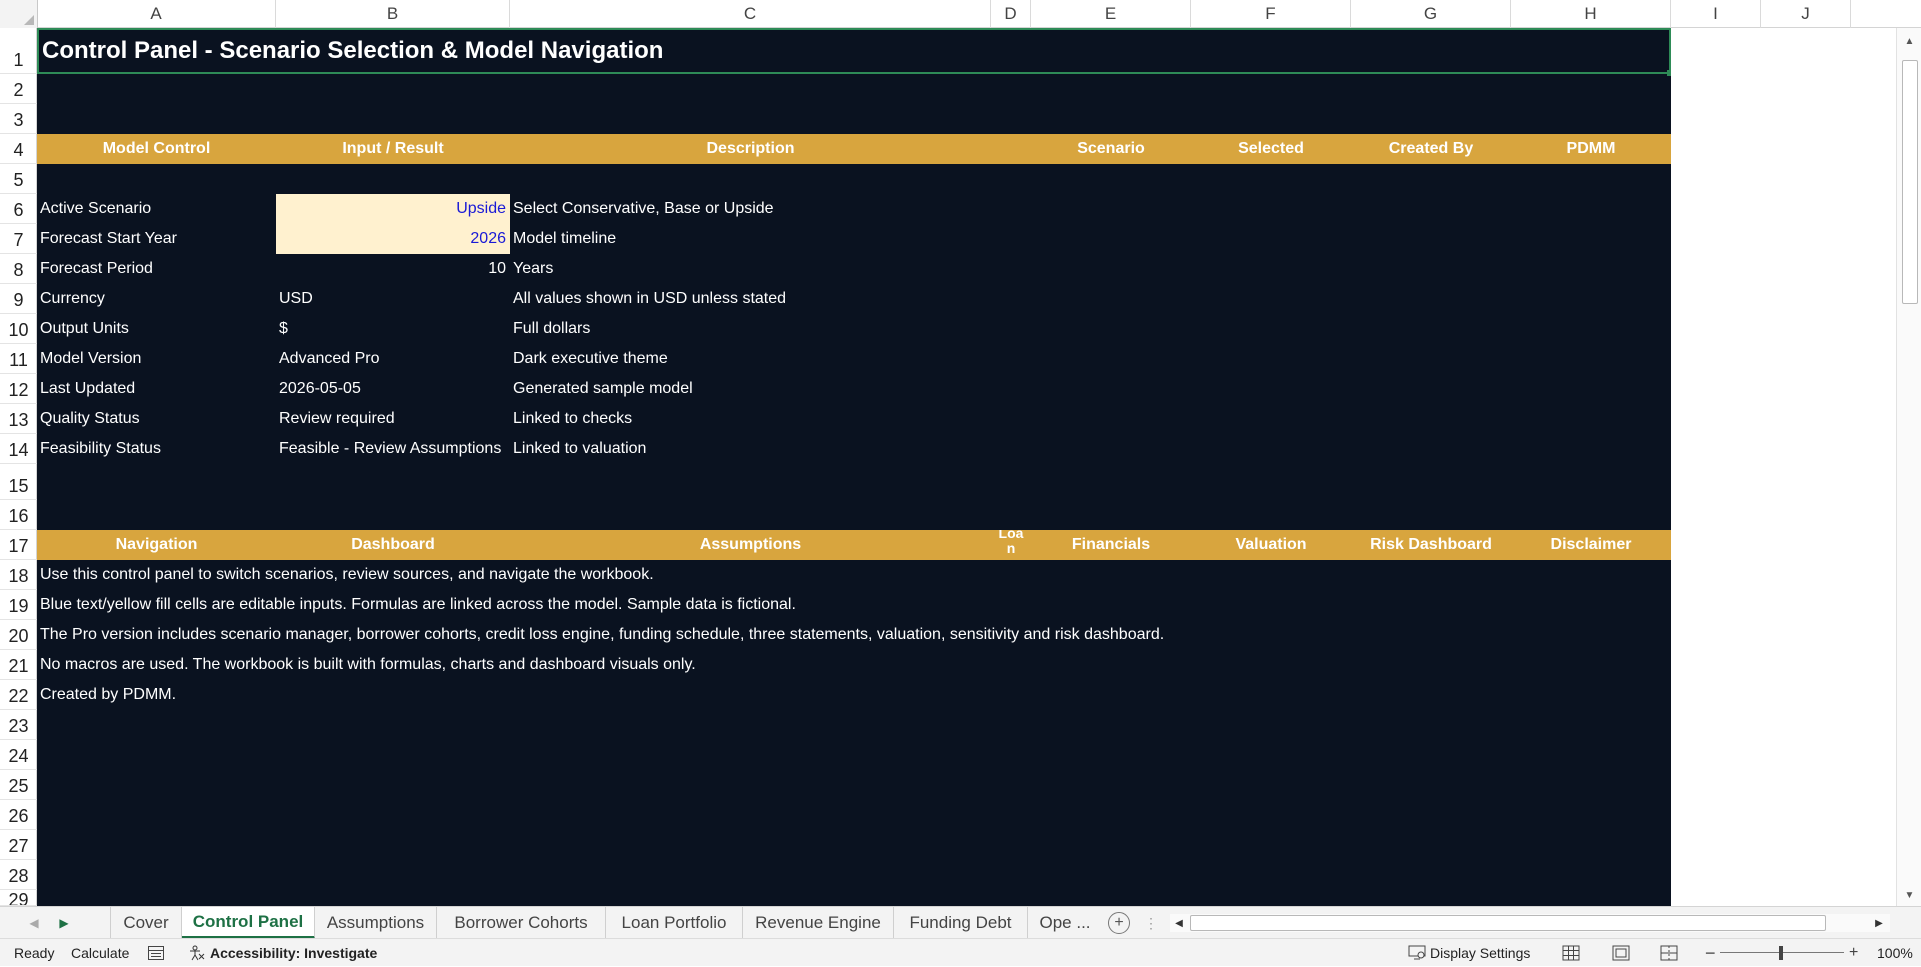 This screenshot has width=1921, height=967. Describe the element at coordinates (750, 449) in the screenshot. I see `control-description: Linked to valuation` at that location.